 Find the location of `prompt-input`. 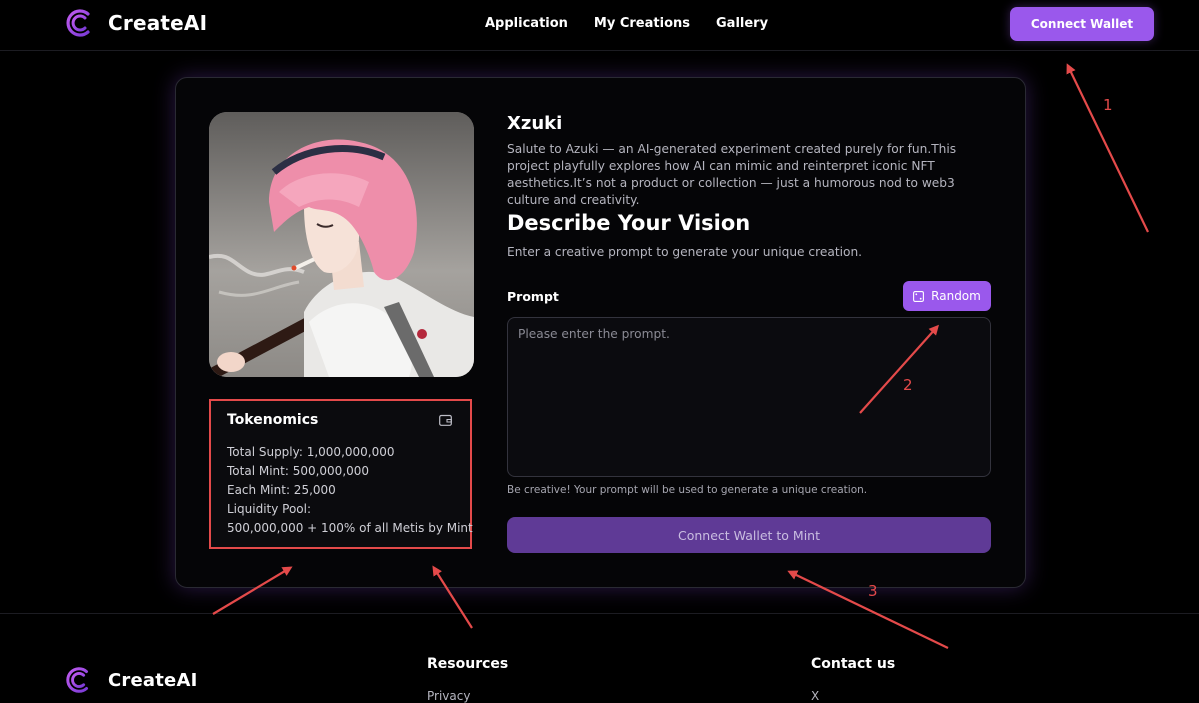

prompt-input is located at coordinates (749, 397).